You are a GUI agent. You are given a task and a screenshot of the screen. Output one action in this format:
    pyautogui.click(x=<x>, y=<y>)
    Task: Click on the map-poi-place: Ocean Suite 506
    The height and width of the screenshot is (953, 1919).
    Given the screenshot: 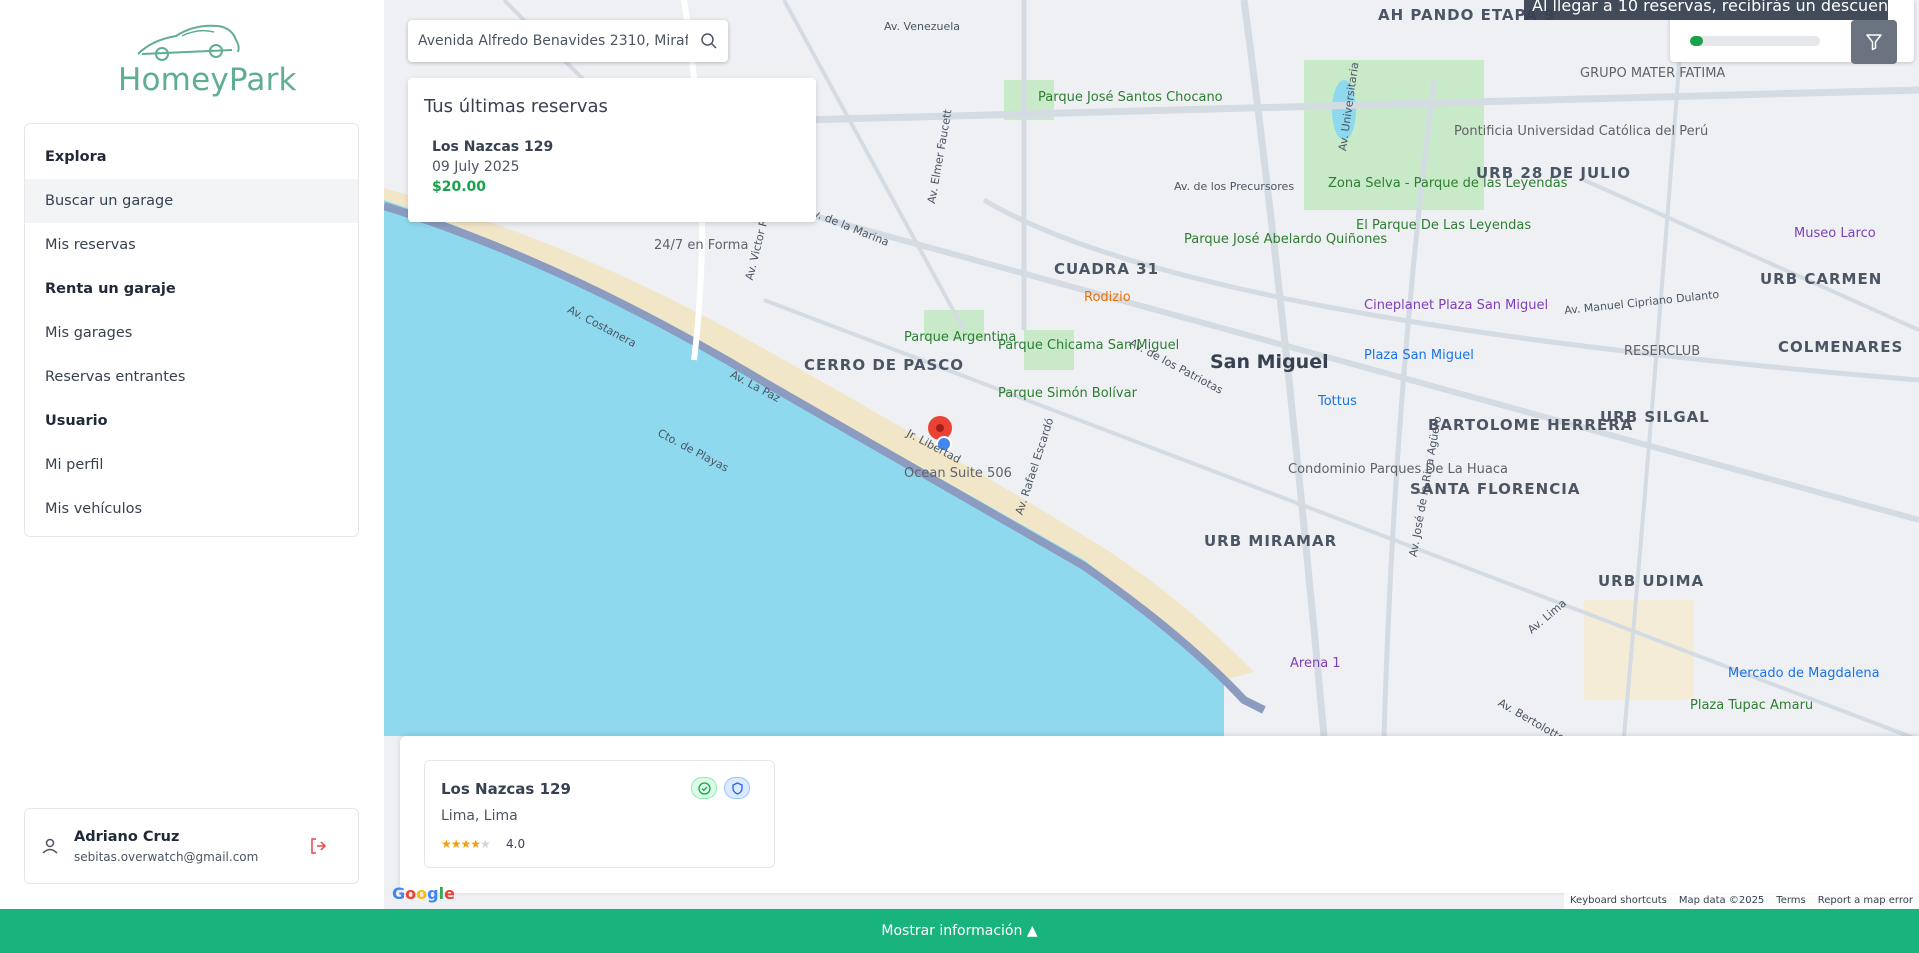 What is the action you would take?
    pyautogui.click(x=958, y=473)
    